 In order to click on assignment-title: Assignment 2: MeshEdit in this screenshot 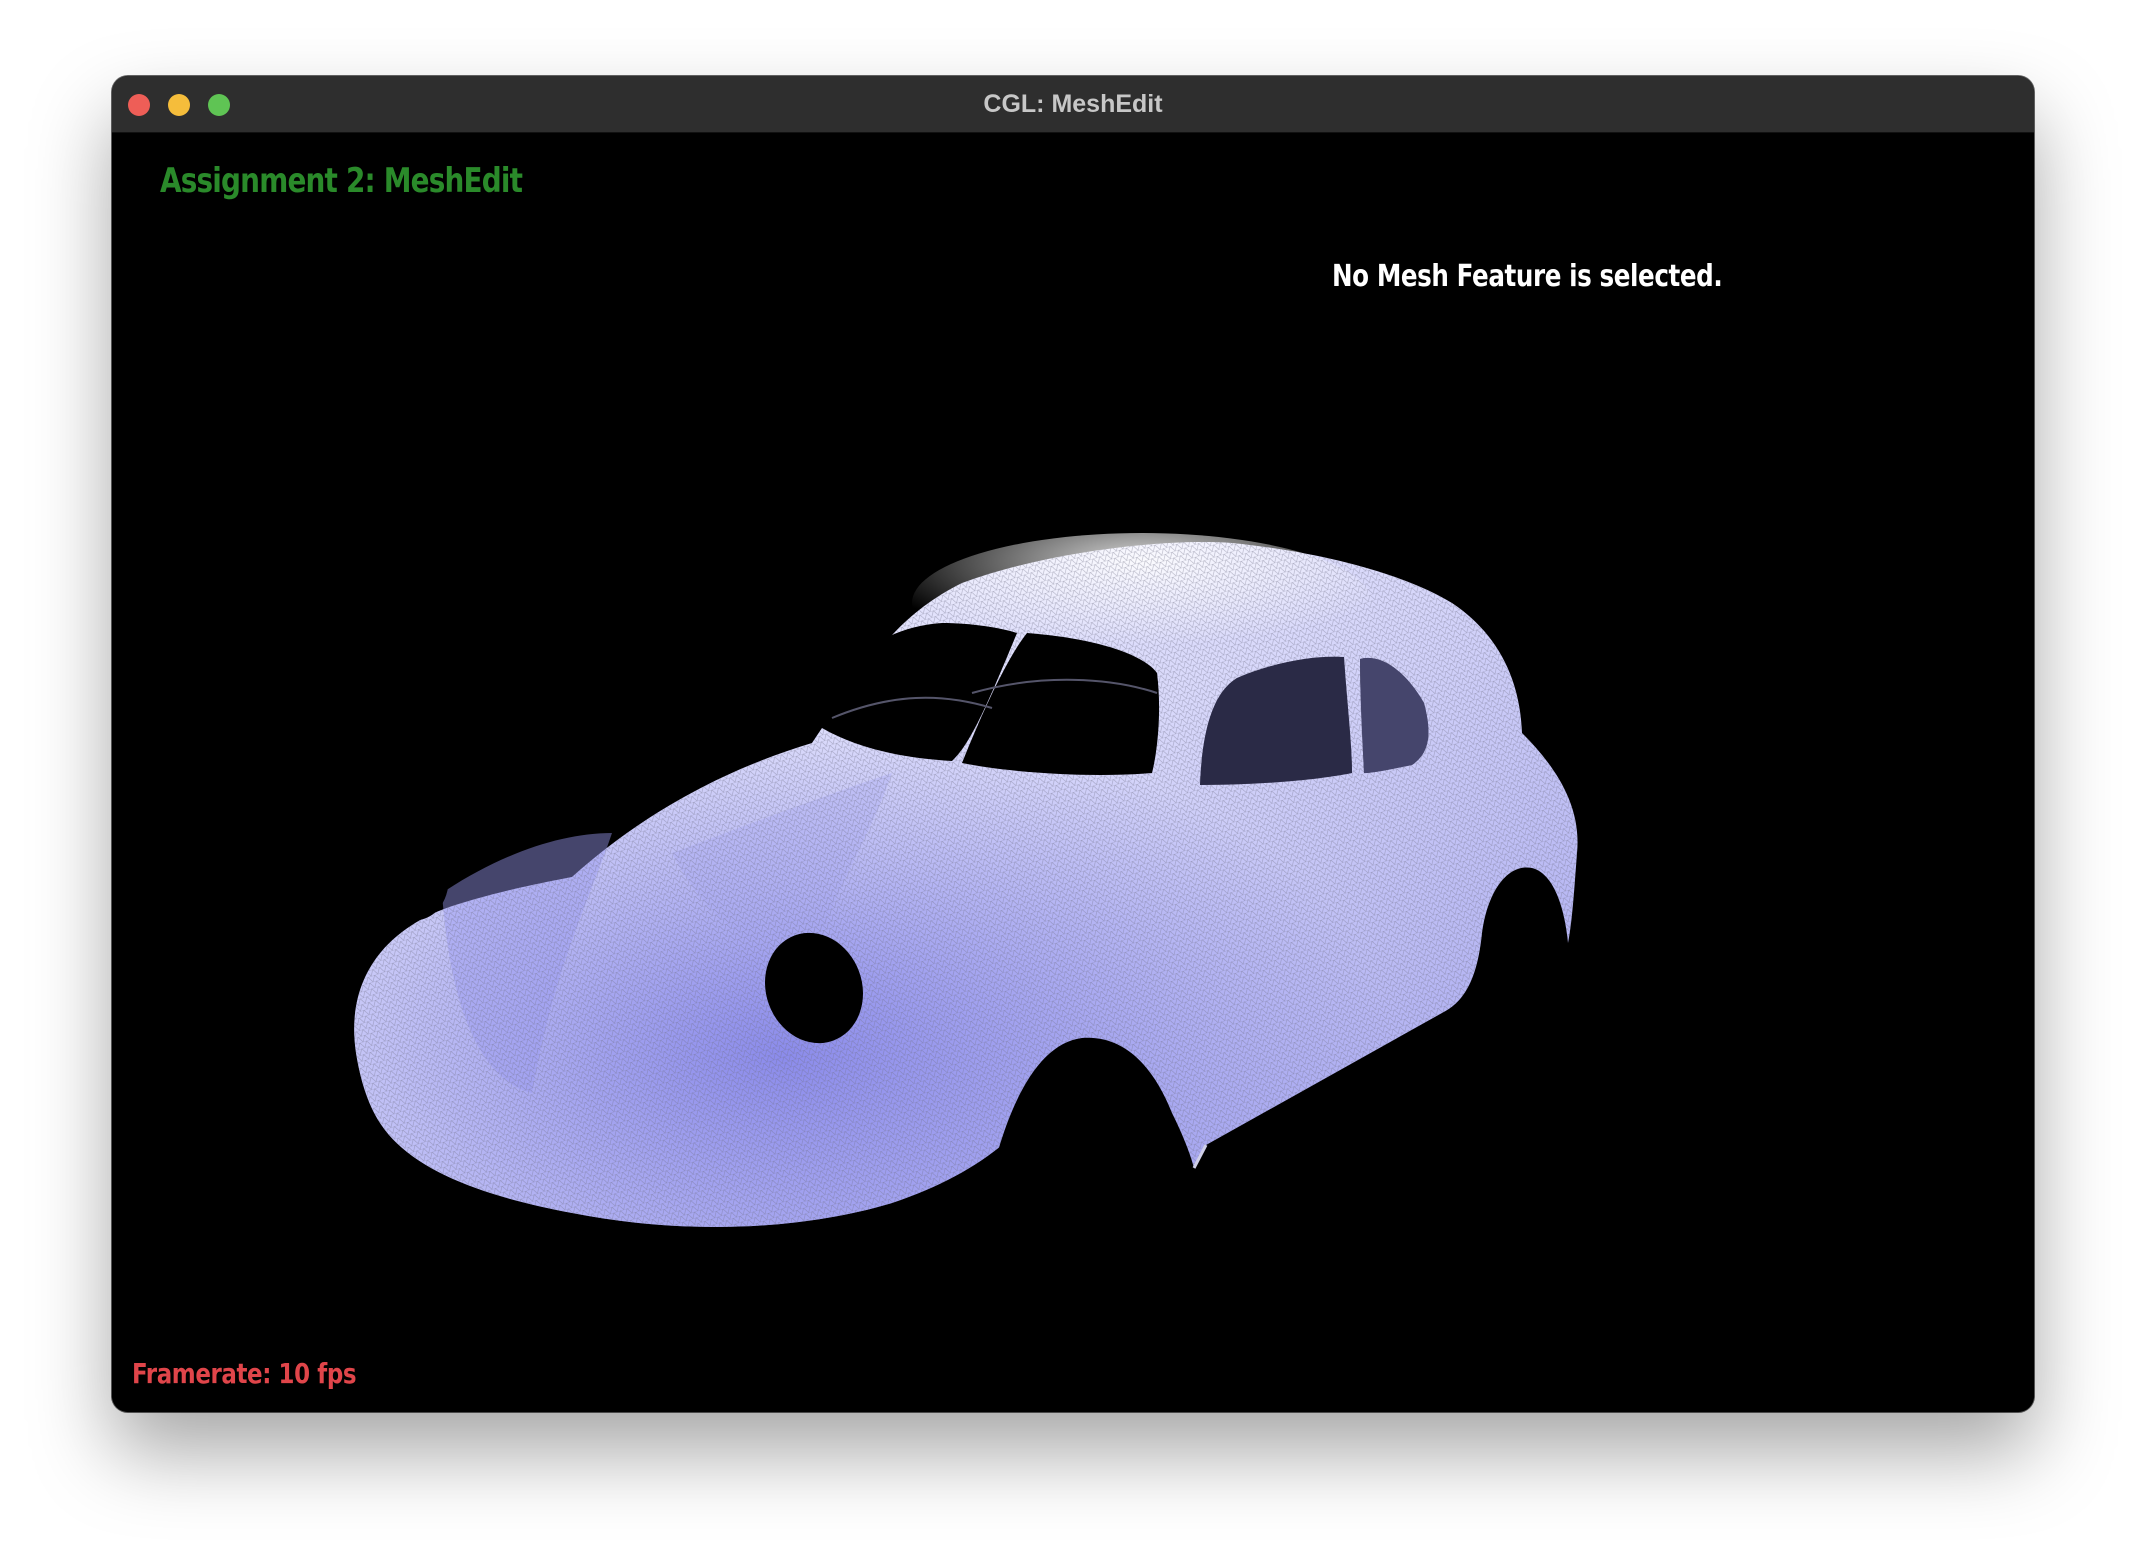, I will do `click(341, 181)`.